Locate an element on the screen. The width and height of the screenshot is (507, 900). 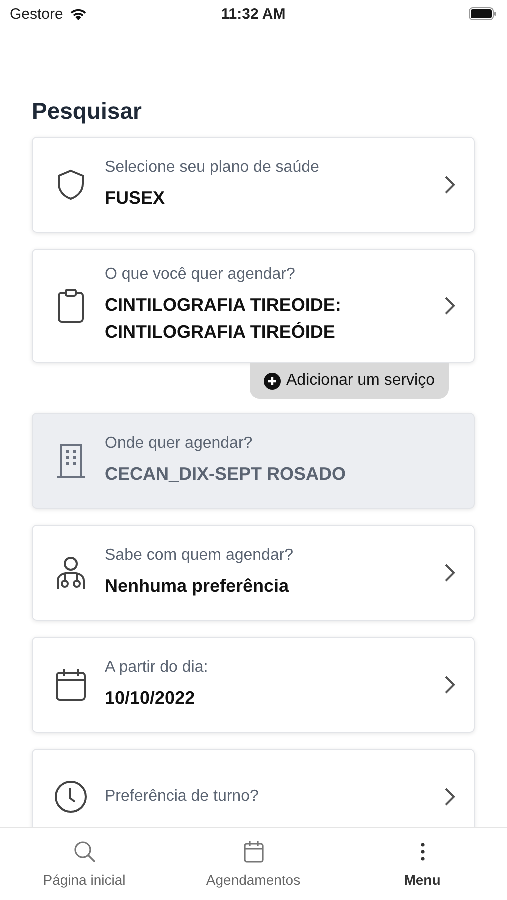
selection-card: Selecione seu plano de saúde FUSEX is located at coordinates (253, 185).